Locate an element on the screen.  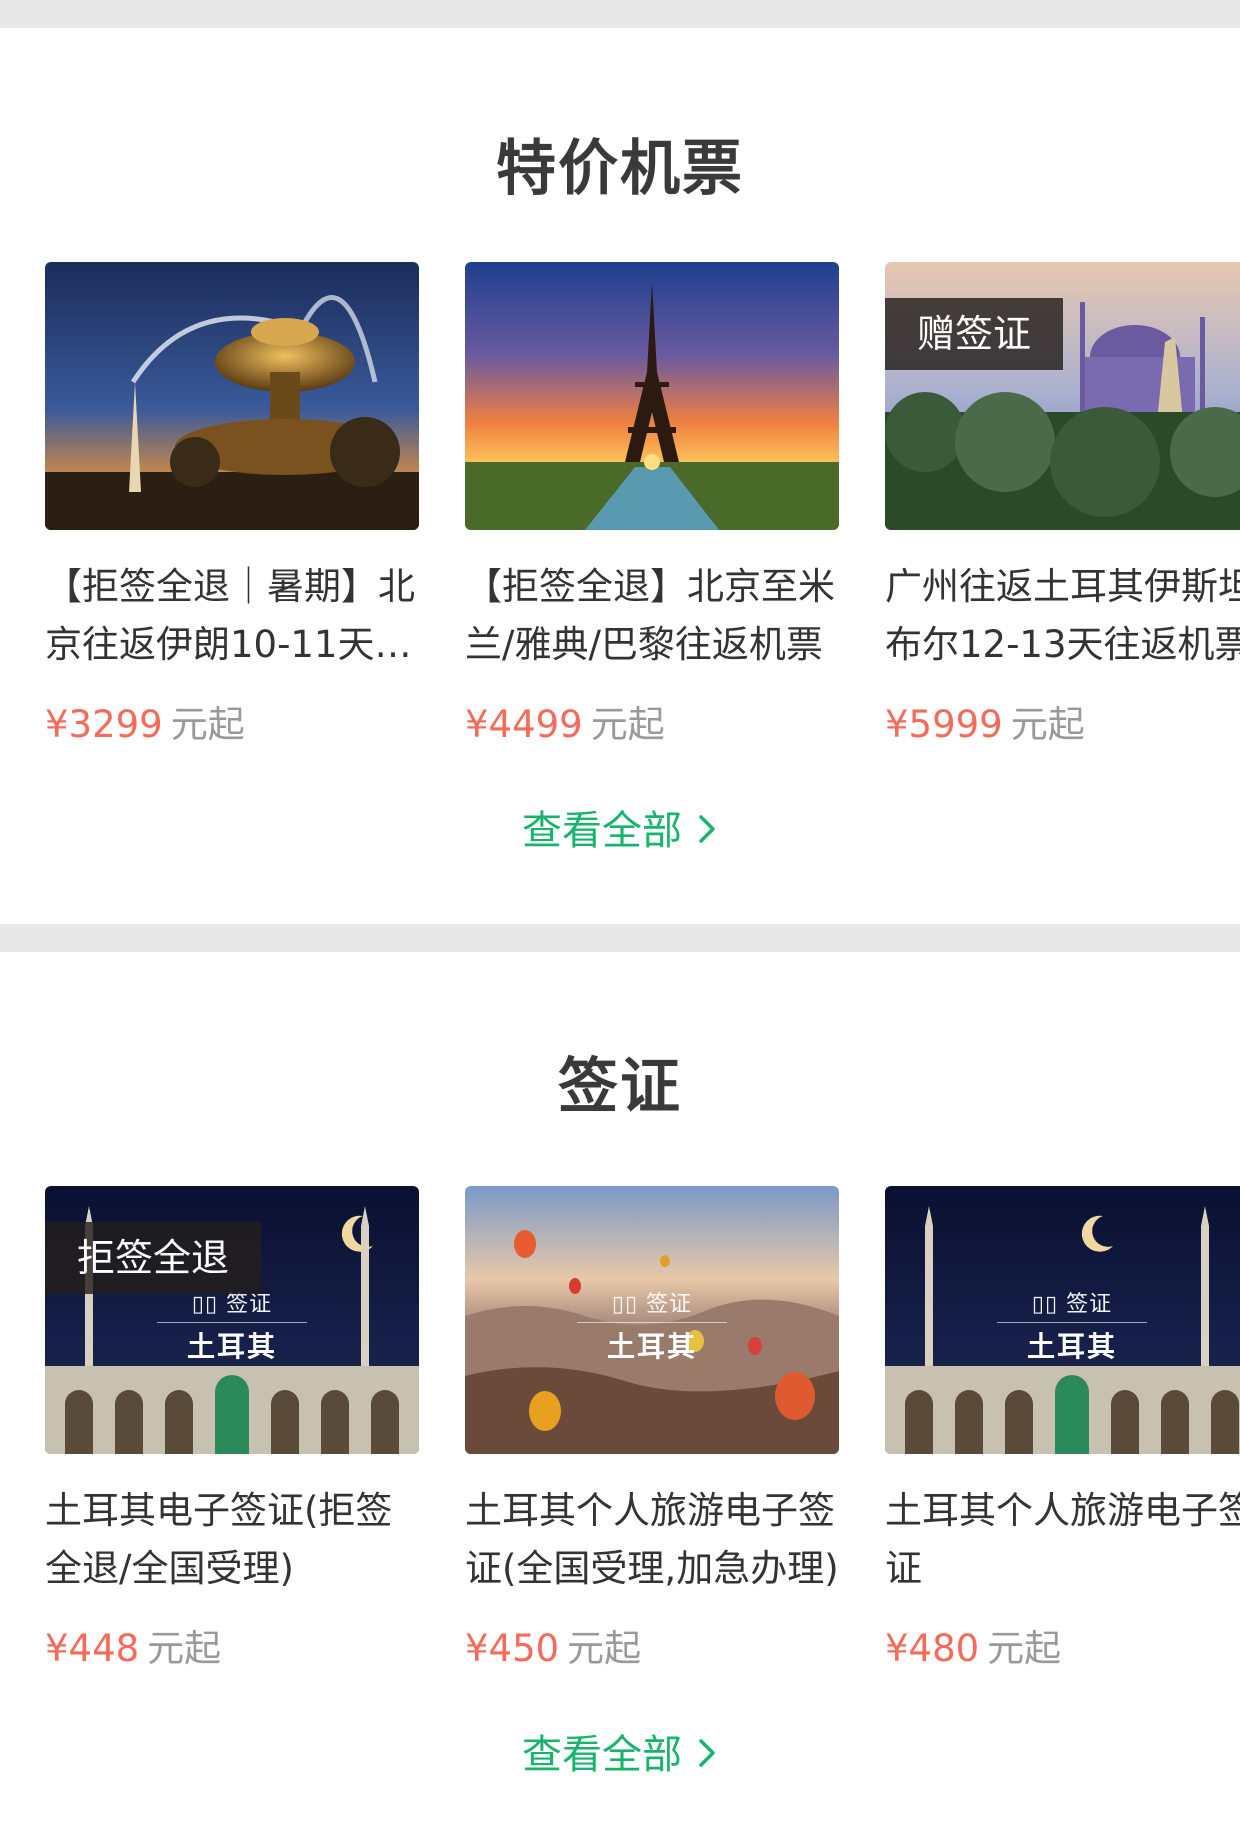
flight-card-price-row: ¥5999 元起 is located at coordinates (985, 721).